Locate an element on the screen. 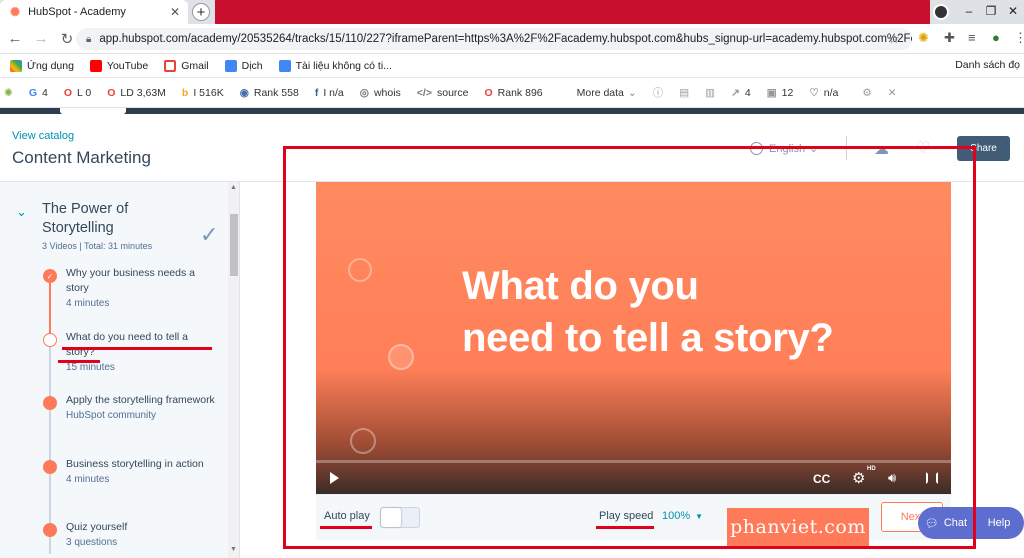  seo-right-pages: ▣ 12 is located at coordinates (780, 93).